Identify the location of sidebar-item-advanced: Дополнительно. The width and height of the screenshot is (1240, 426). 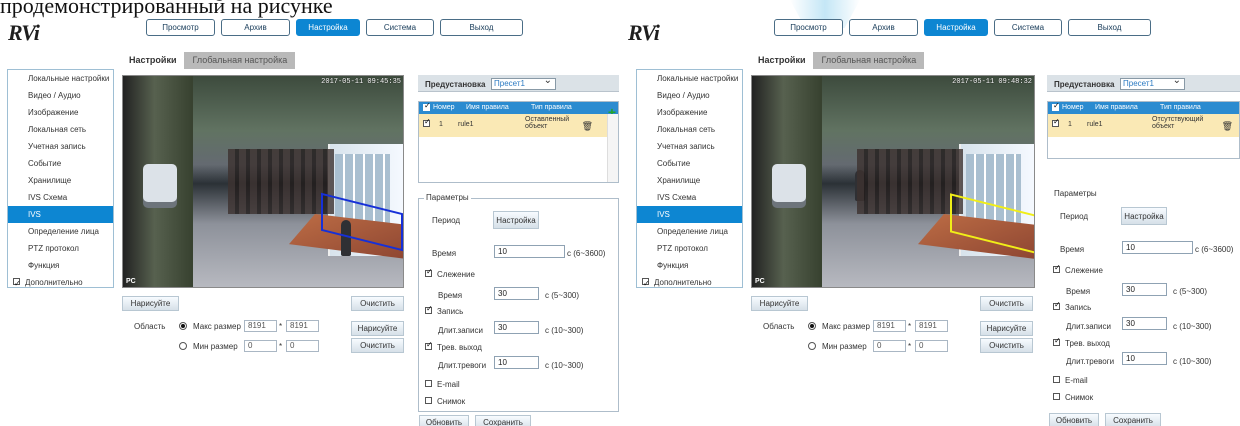
(60, 283).